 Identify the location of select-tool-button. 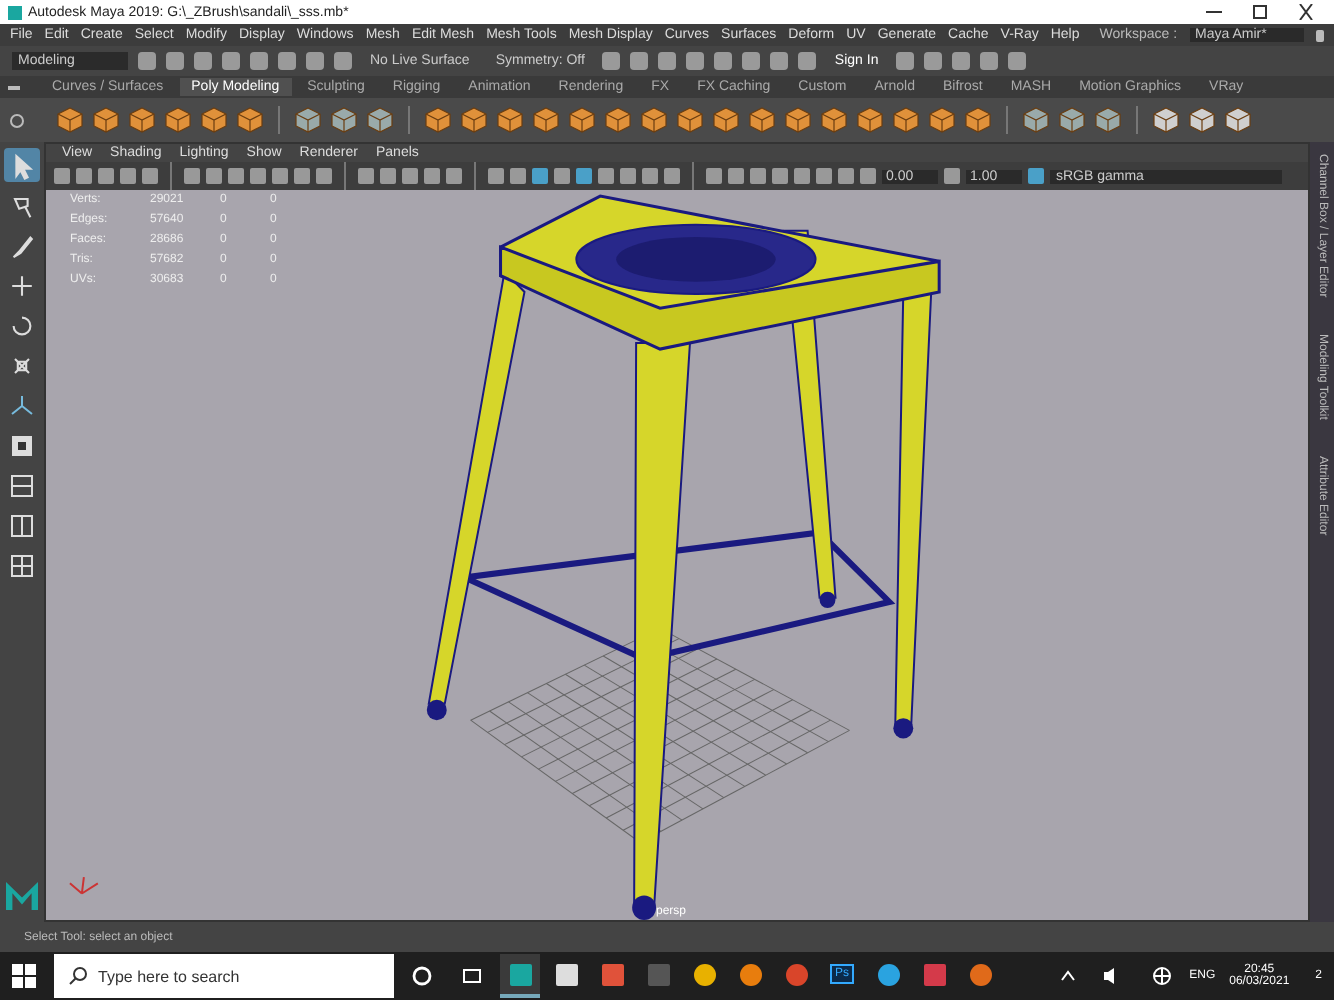
(22, 165).